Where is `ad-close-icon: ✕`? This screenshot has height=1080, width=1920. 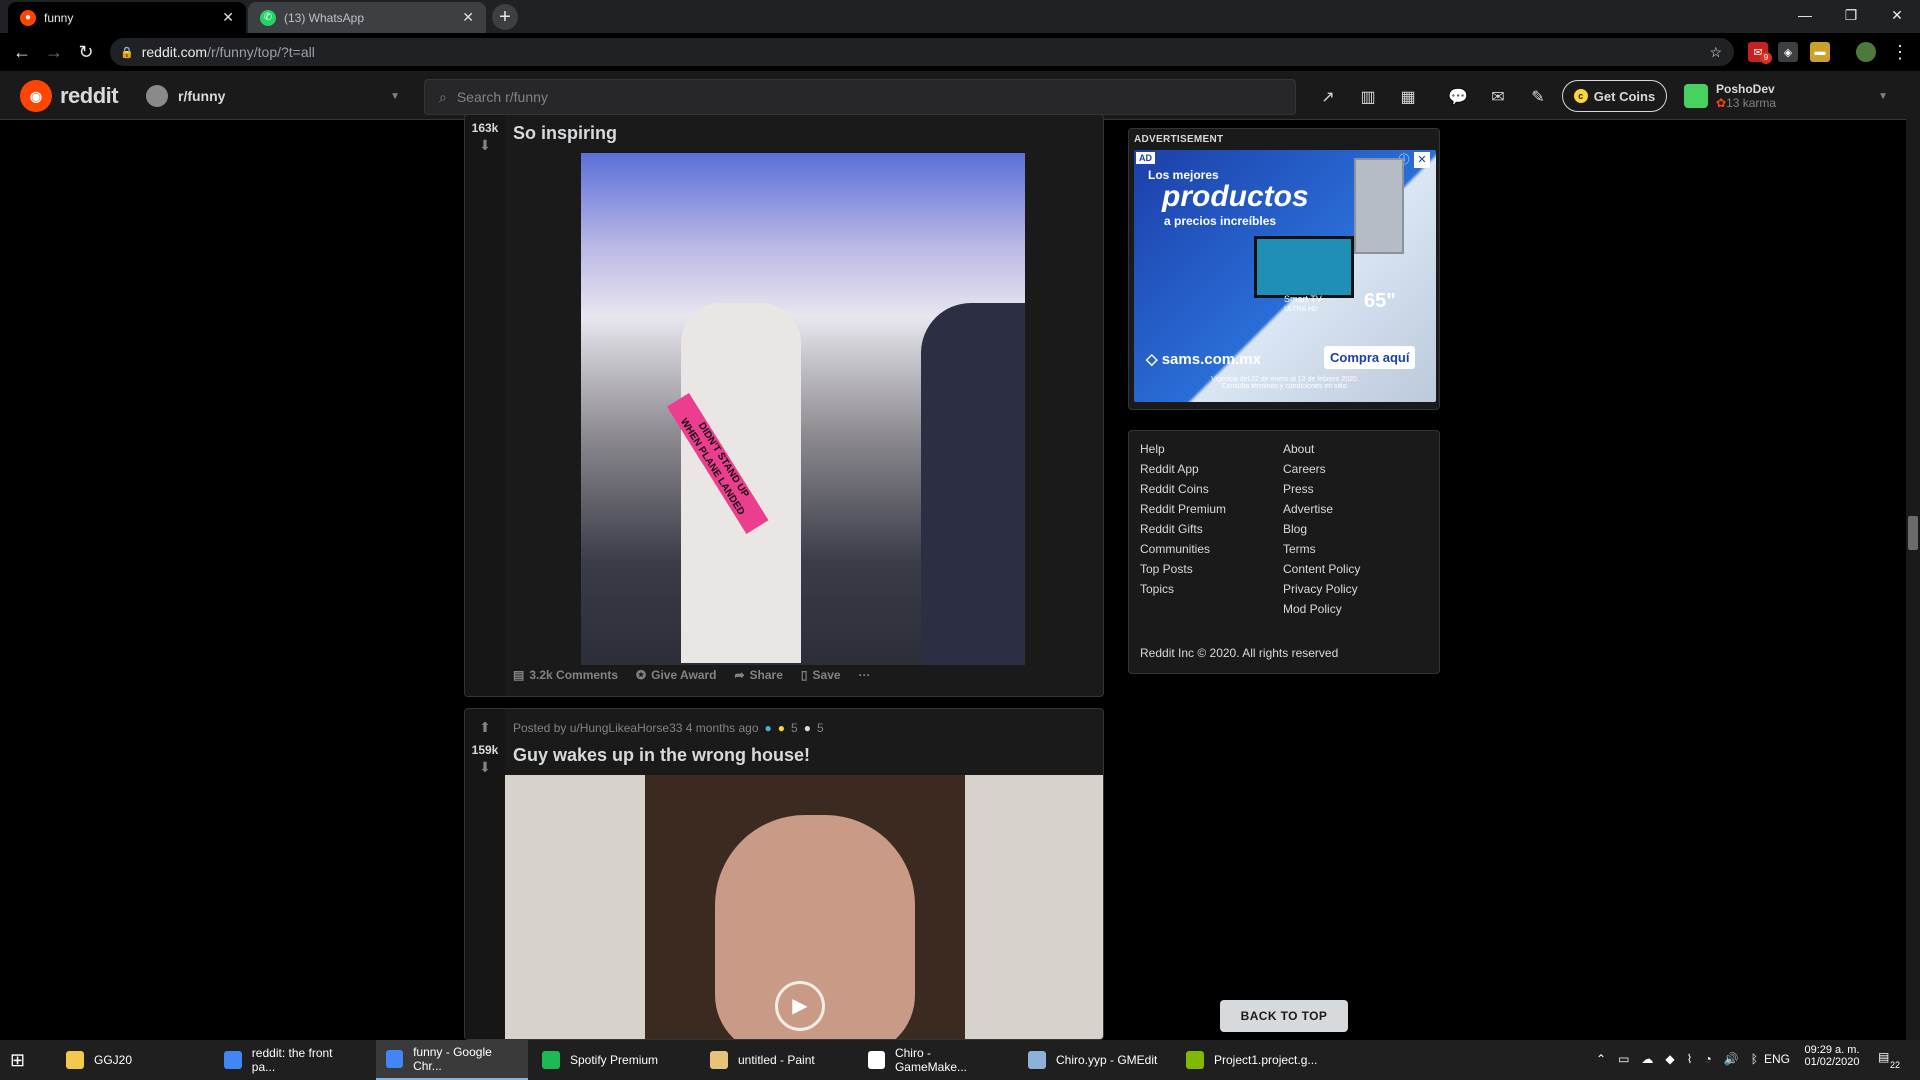 ad-close-icon: ✕ is located at coordinates (1422, 160).